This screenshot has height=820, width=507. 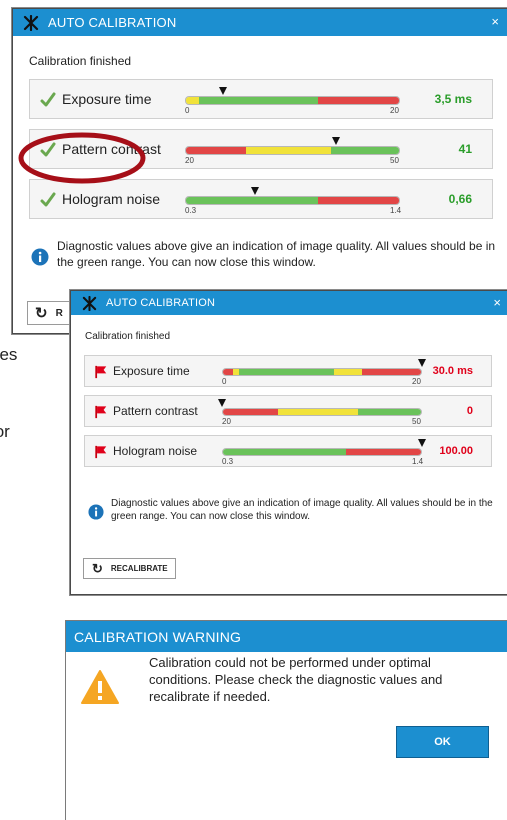 What do you see at coordinates (465, 149) in the screenshot?
I see `metric-value: 41` at bounding box center [465, 149].